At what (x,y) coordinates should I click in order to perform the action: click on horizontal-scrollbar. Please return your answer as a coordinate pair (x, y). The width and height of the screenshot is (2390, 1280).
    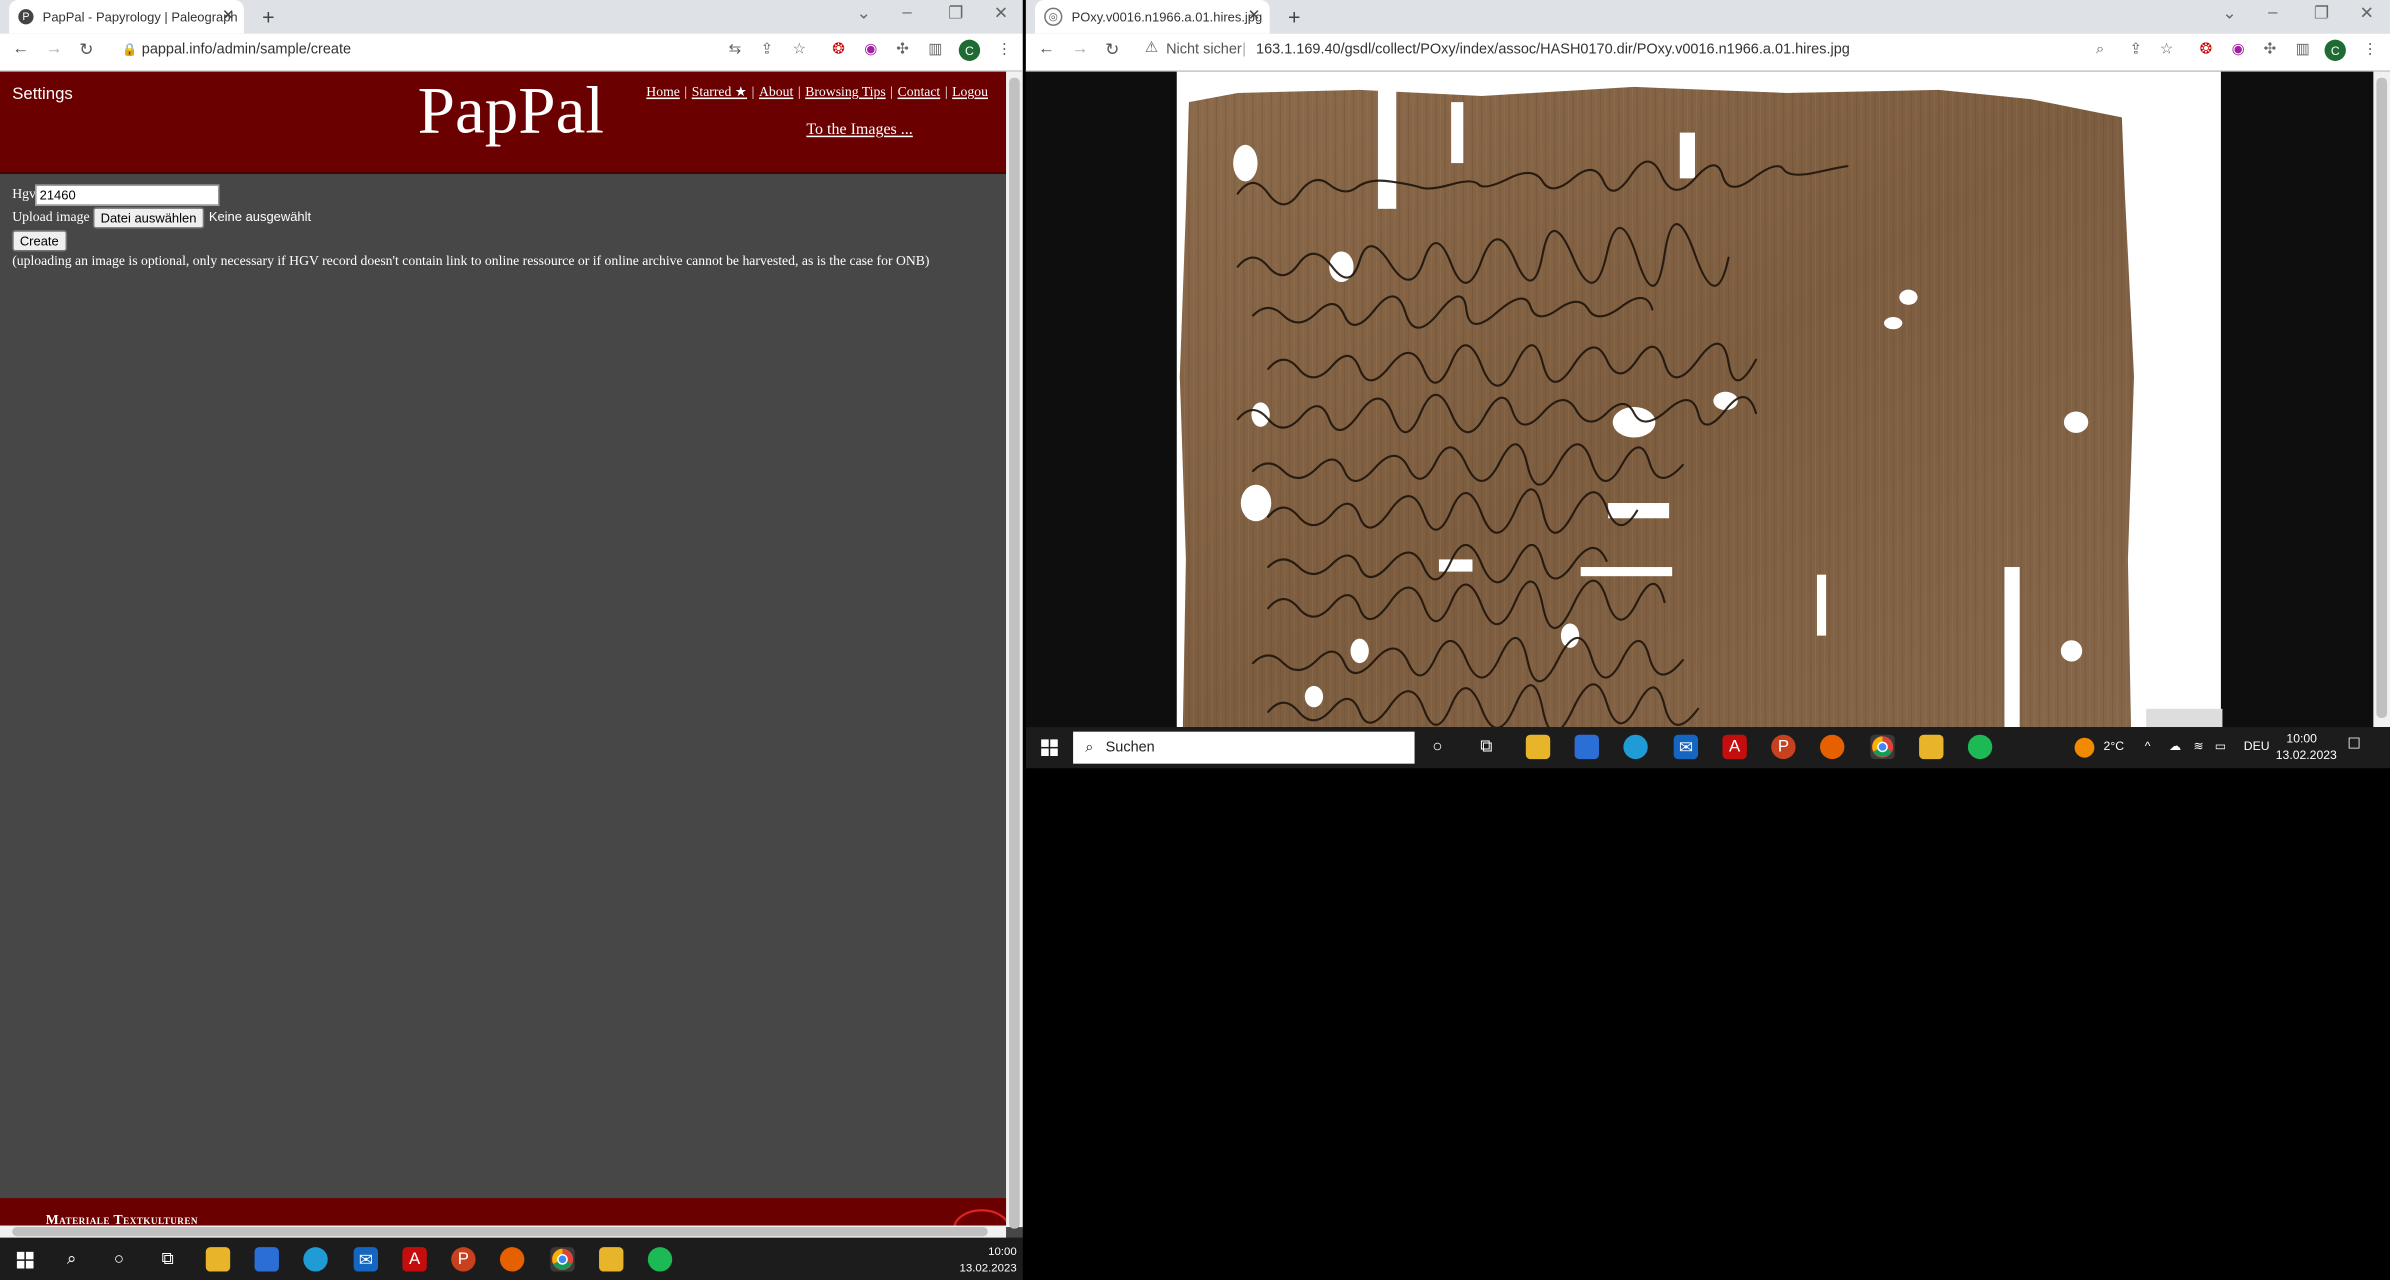
    Looking at the image, I should click on (503, 1231).